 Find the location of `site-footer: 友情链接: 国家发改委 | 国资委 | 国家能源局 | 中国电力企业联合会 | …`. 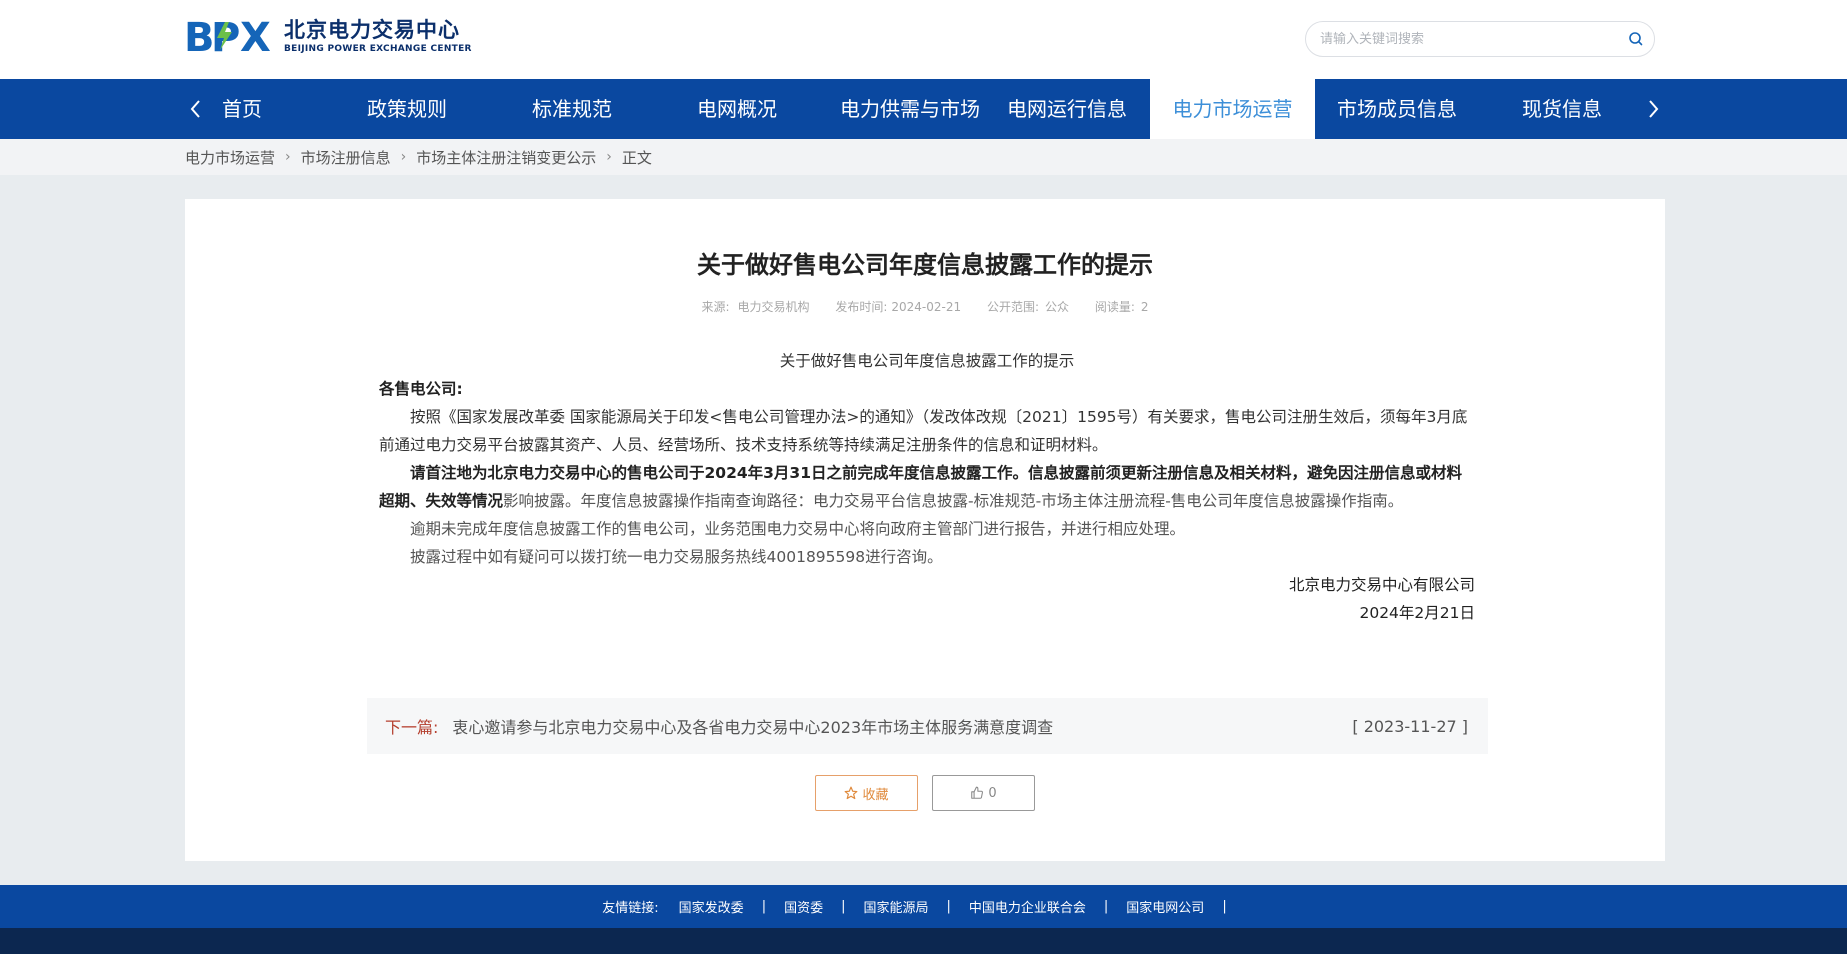

site-footer: 友情链接: 国家发改委 | 国资委 | 国家能源局 | 中国电力企业联合会 | … is located at coordinates (923, 906).